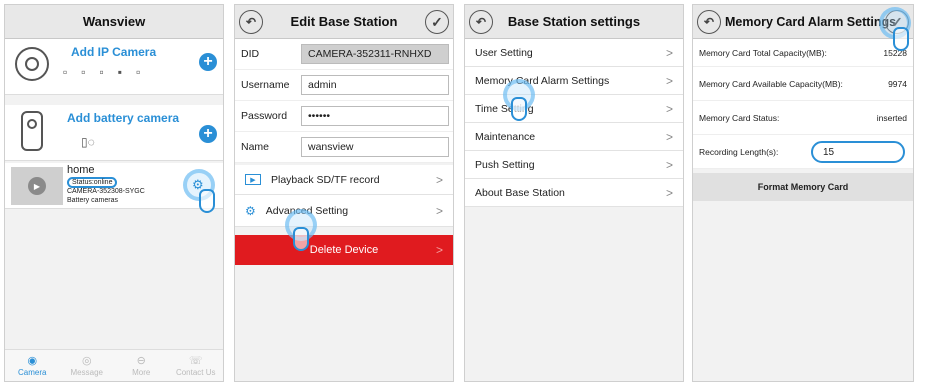  I want to click on bottom-tab-bar: ◉ Camera ◎ Message ⊖ More ☏ Contact Us, so click(114, 365).